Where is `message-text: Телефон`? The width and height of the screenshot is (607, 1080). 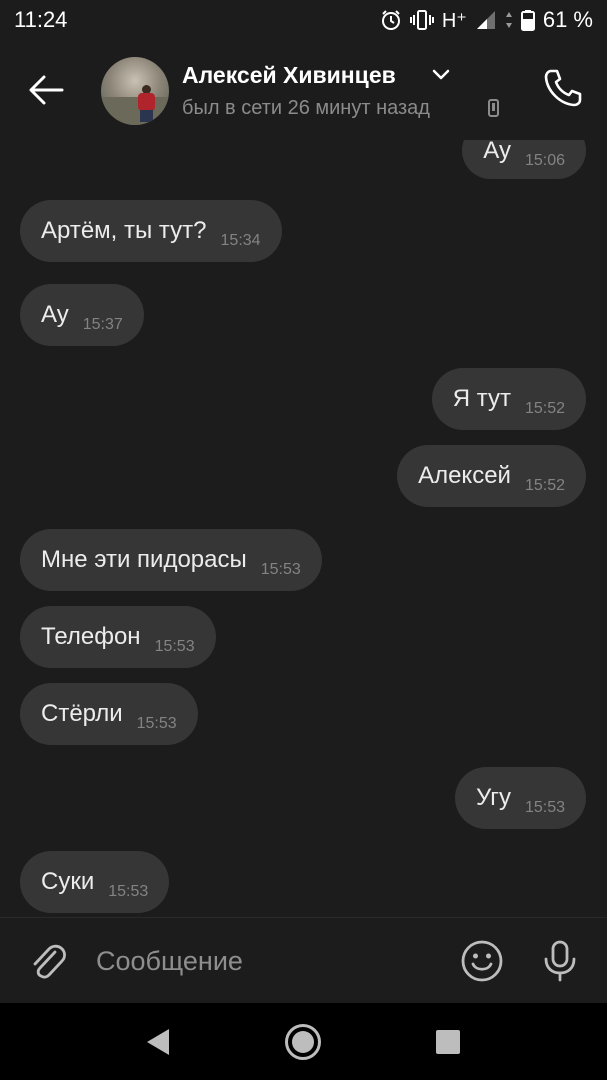
message-text: Телефон is located at coordinates (91, 636).